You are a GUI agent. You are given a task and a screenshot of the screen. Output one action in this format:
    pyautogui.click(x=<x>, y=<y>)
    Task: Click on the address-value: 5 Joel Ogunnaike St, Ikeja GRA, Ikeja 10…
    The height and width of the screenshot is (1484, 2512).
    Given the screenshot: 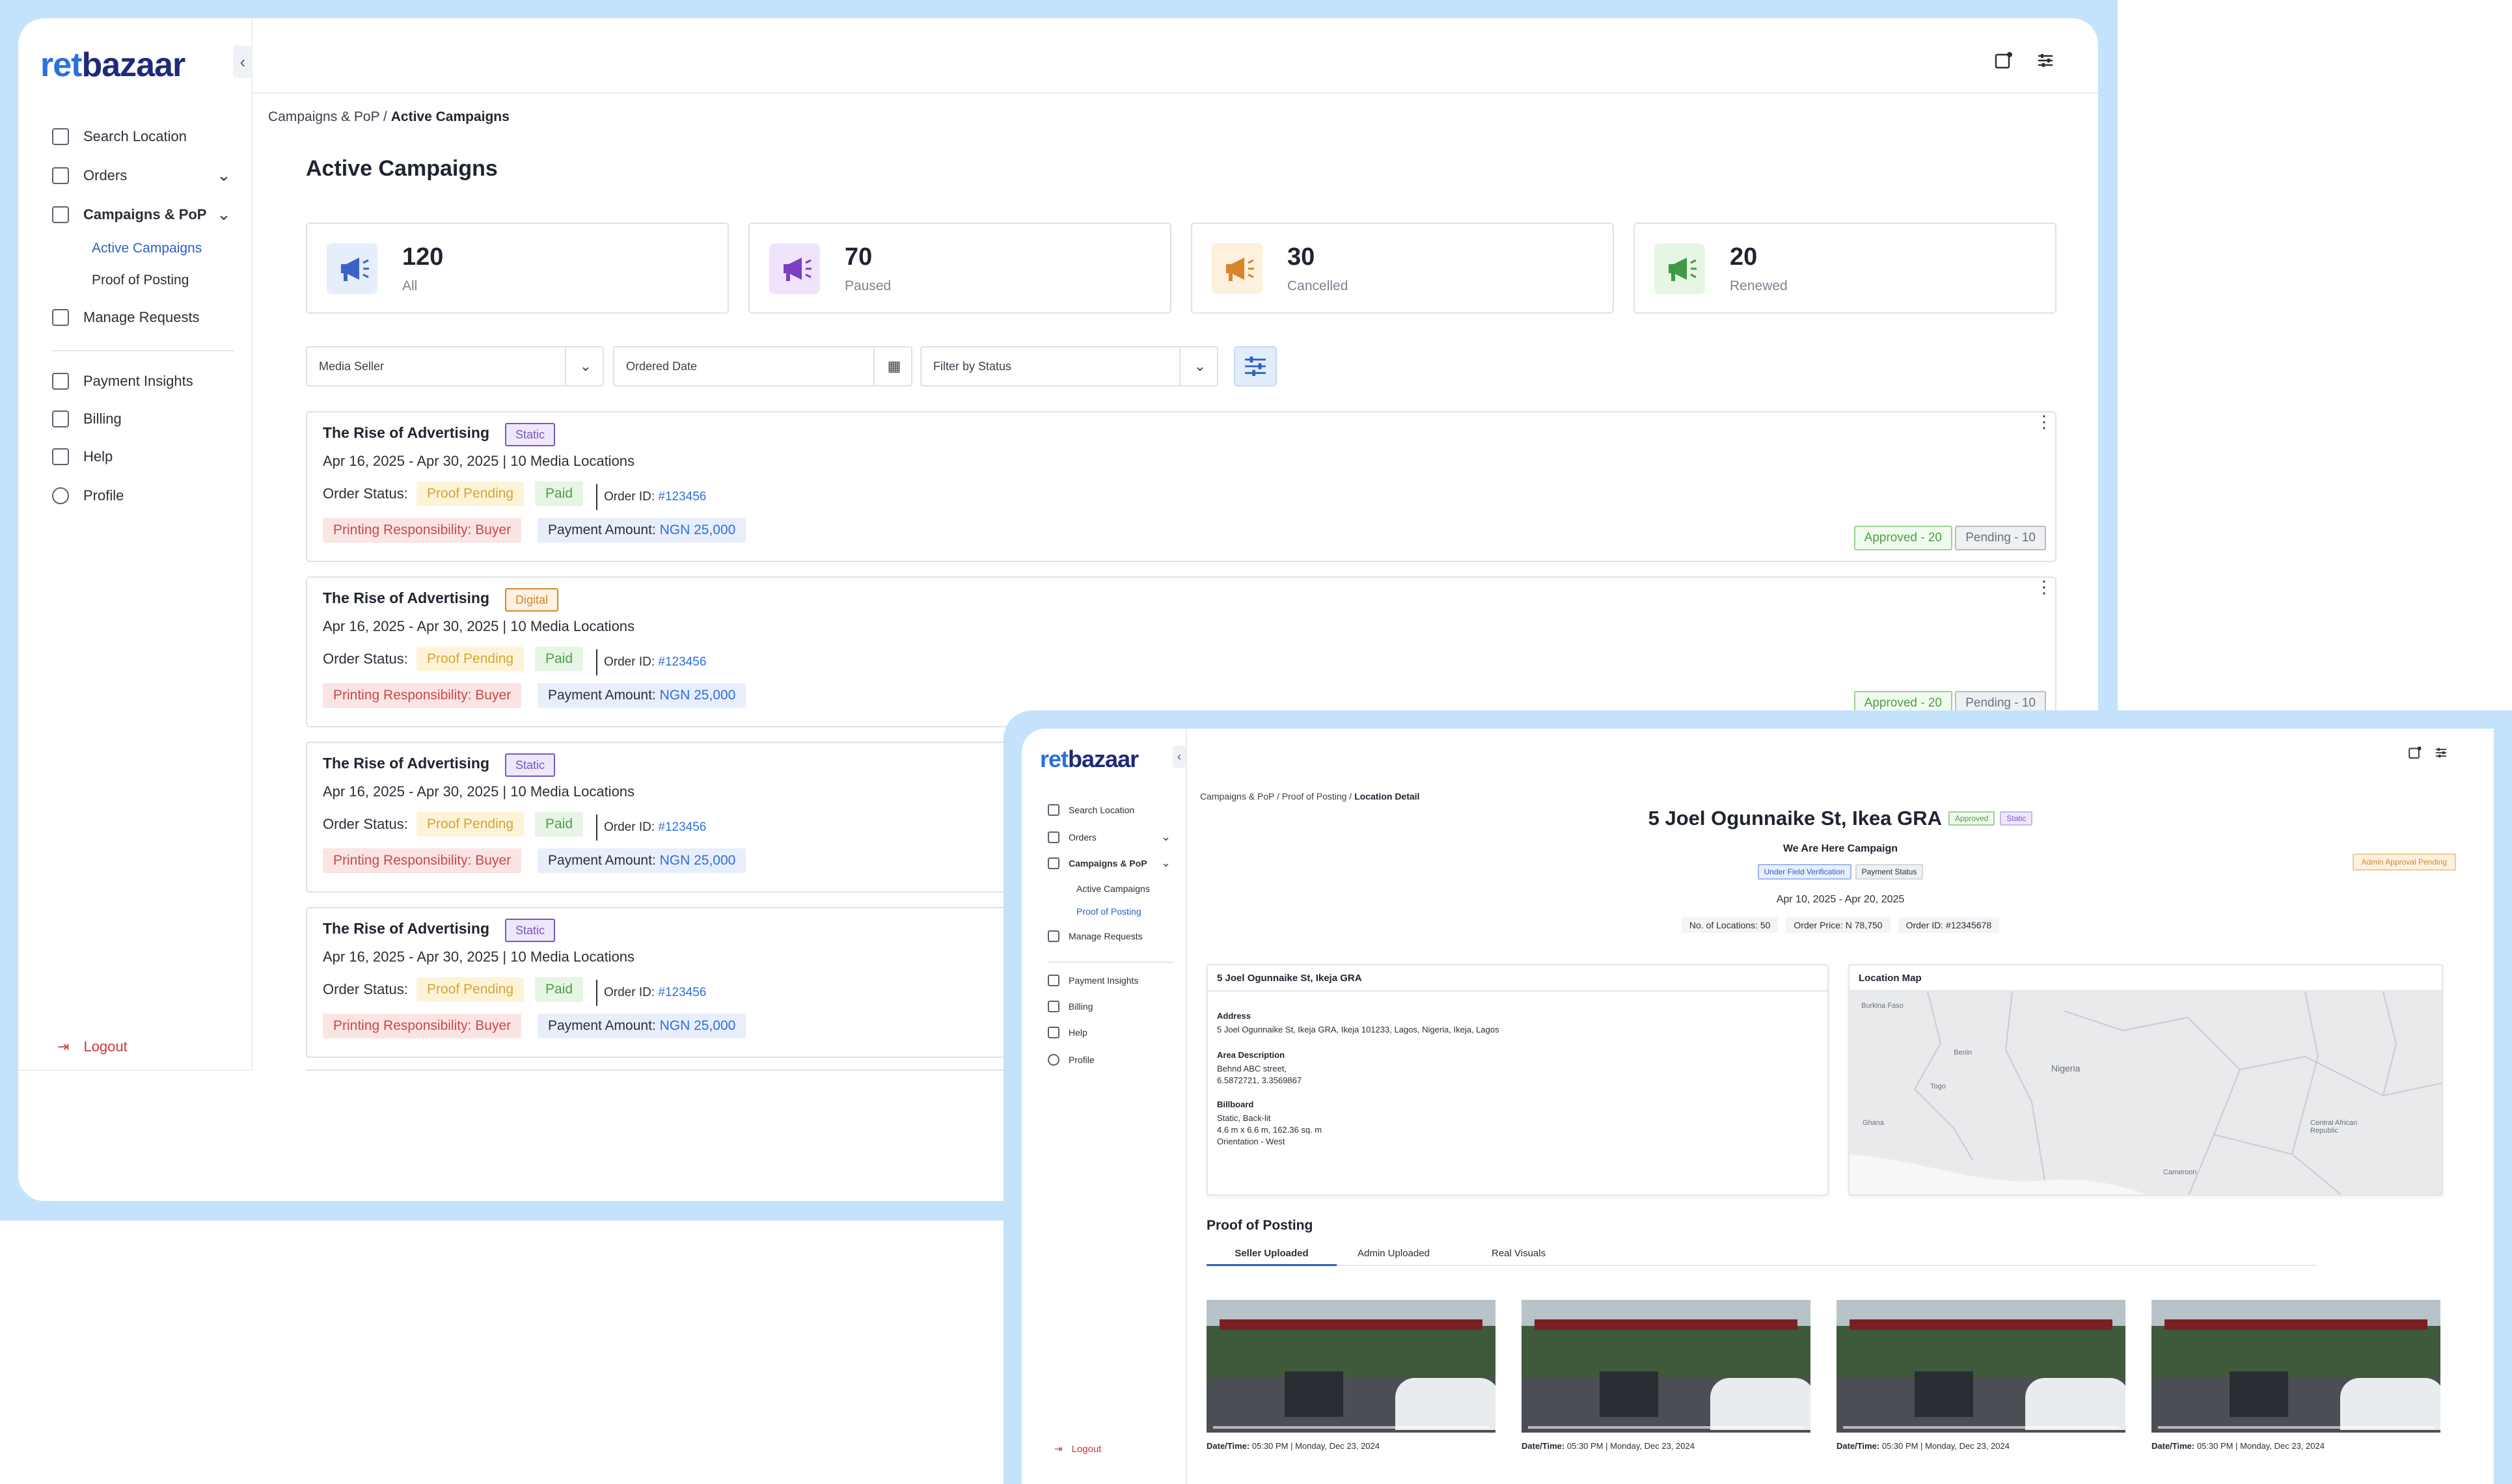 What is the action you would take?
    pyautogui.click(x=1358, y=1029)
    